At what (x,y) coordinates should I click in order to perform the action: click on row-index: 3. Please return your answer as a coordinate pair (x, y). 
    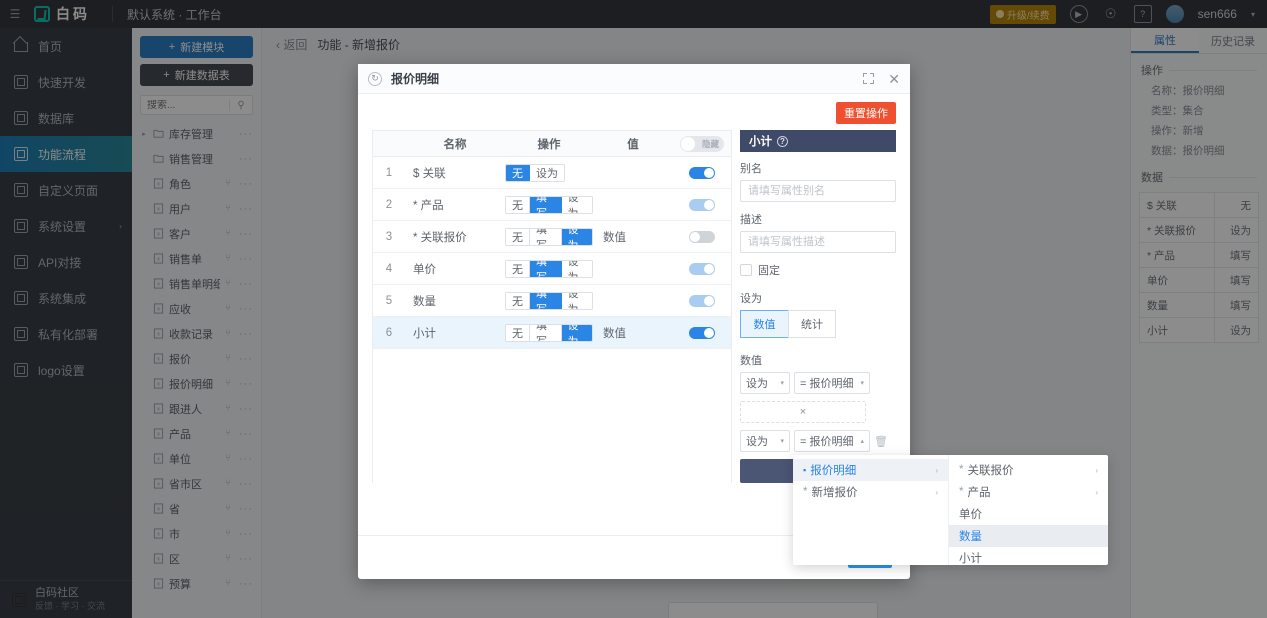
    Looking at the image, I should click on (389, 236).